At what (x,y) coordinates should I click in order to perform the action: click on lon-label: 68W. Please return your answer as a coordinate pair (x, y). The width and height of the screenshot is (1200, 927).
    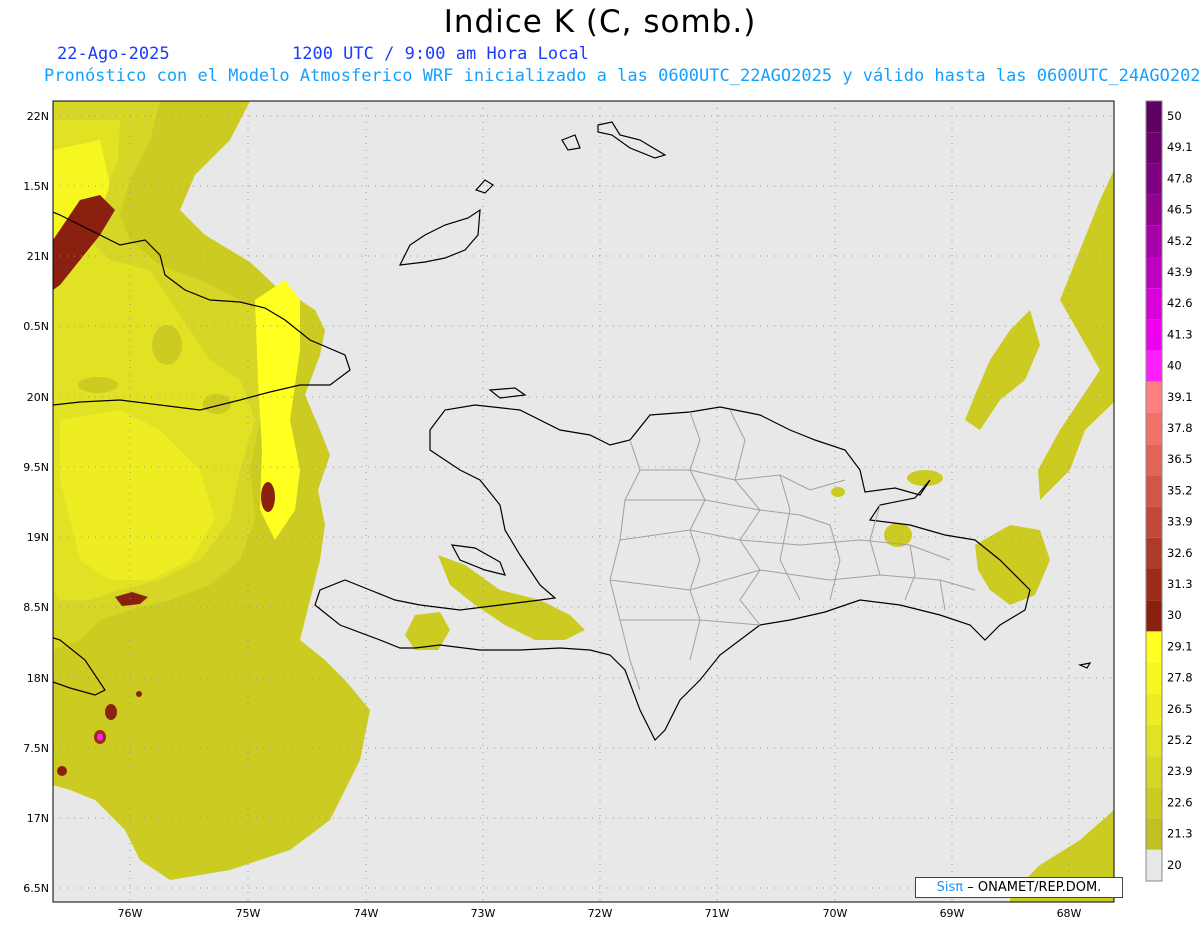
    Looking at the image, I should click on (1069, 913).